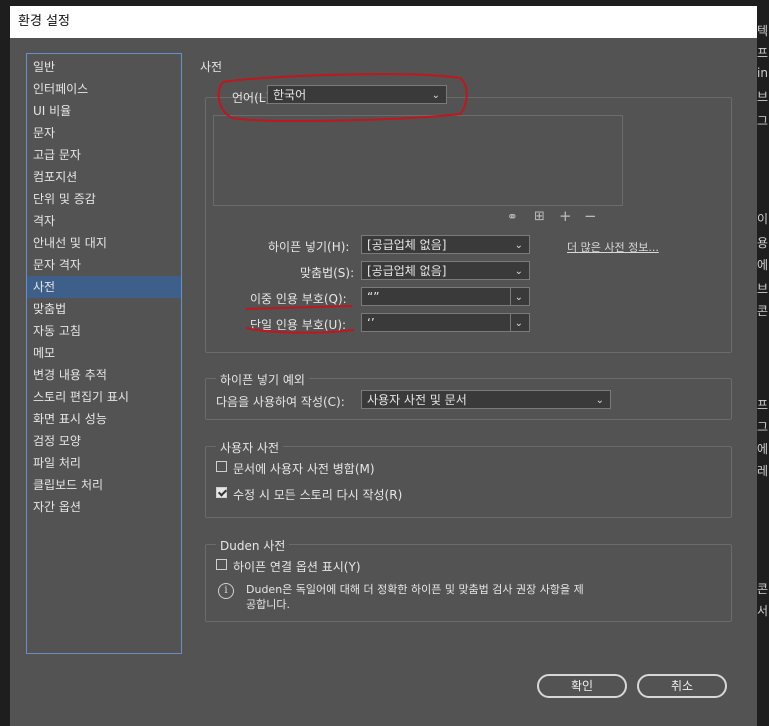  What do you see at coordinates (104, 133) in the screenshot?
I see `sidebar-item: 문자` at bounding box center [104, 133].